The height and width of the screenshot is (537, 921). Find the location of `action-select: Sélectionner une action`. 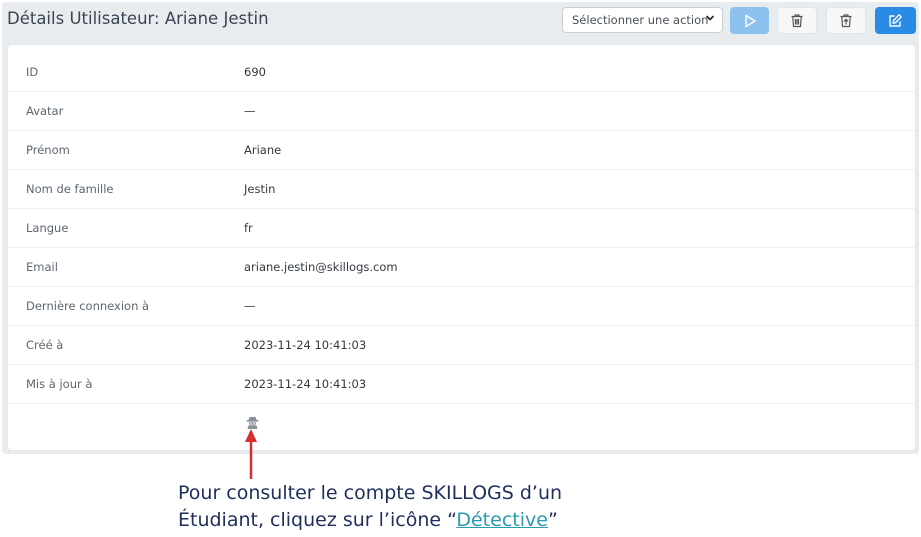

action-select: Sélectionner une action is located at coordinates (642, 20).